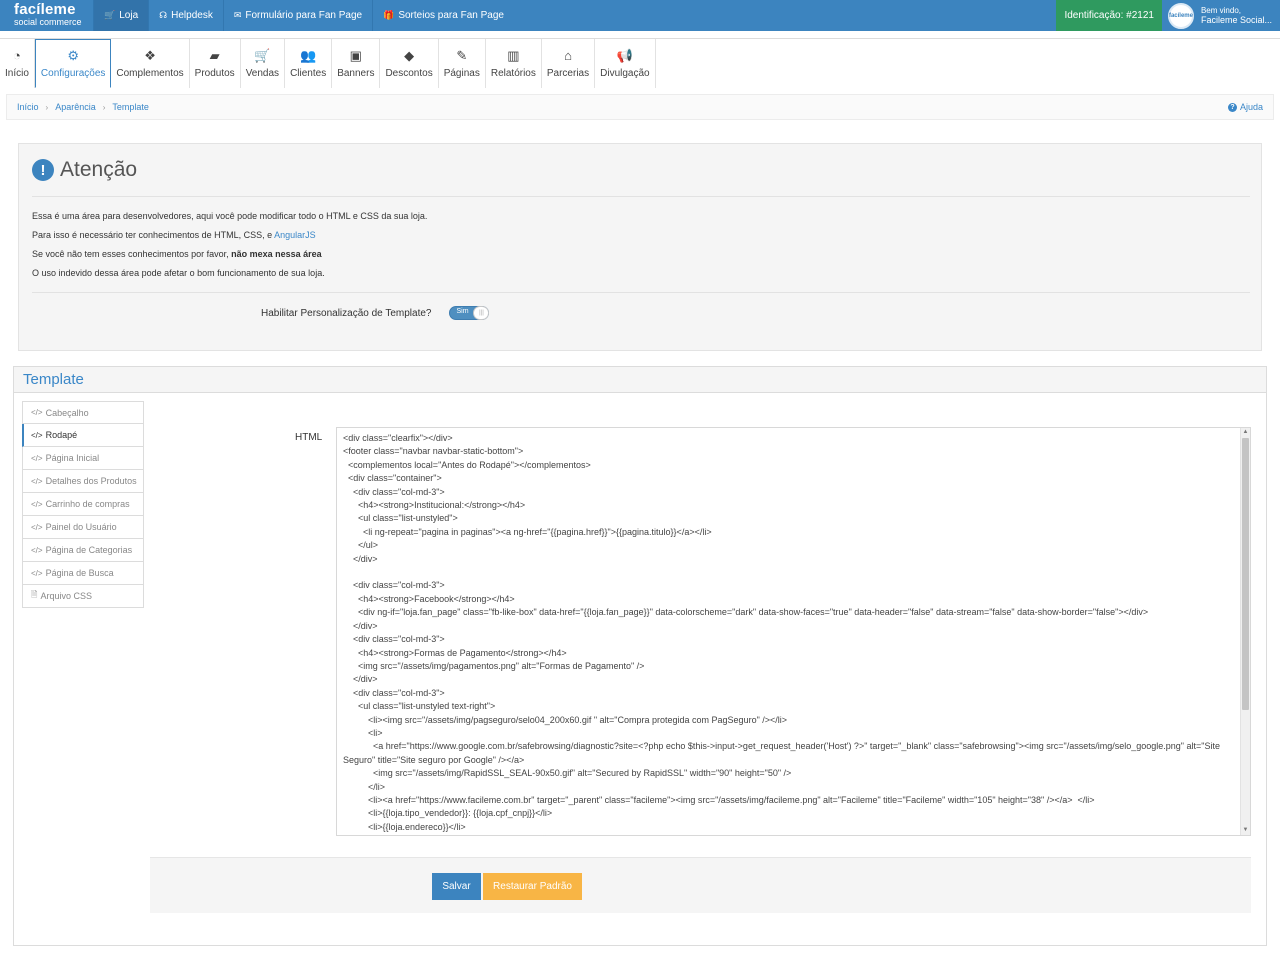 The height and width of the screenshot is (971, 1280). I want to click on topnav-loja: 🛒 Loja, so click(121, 15).